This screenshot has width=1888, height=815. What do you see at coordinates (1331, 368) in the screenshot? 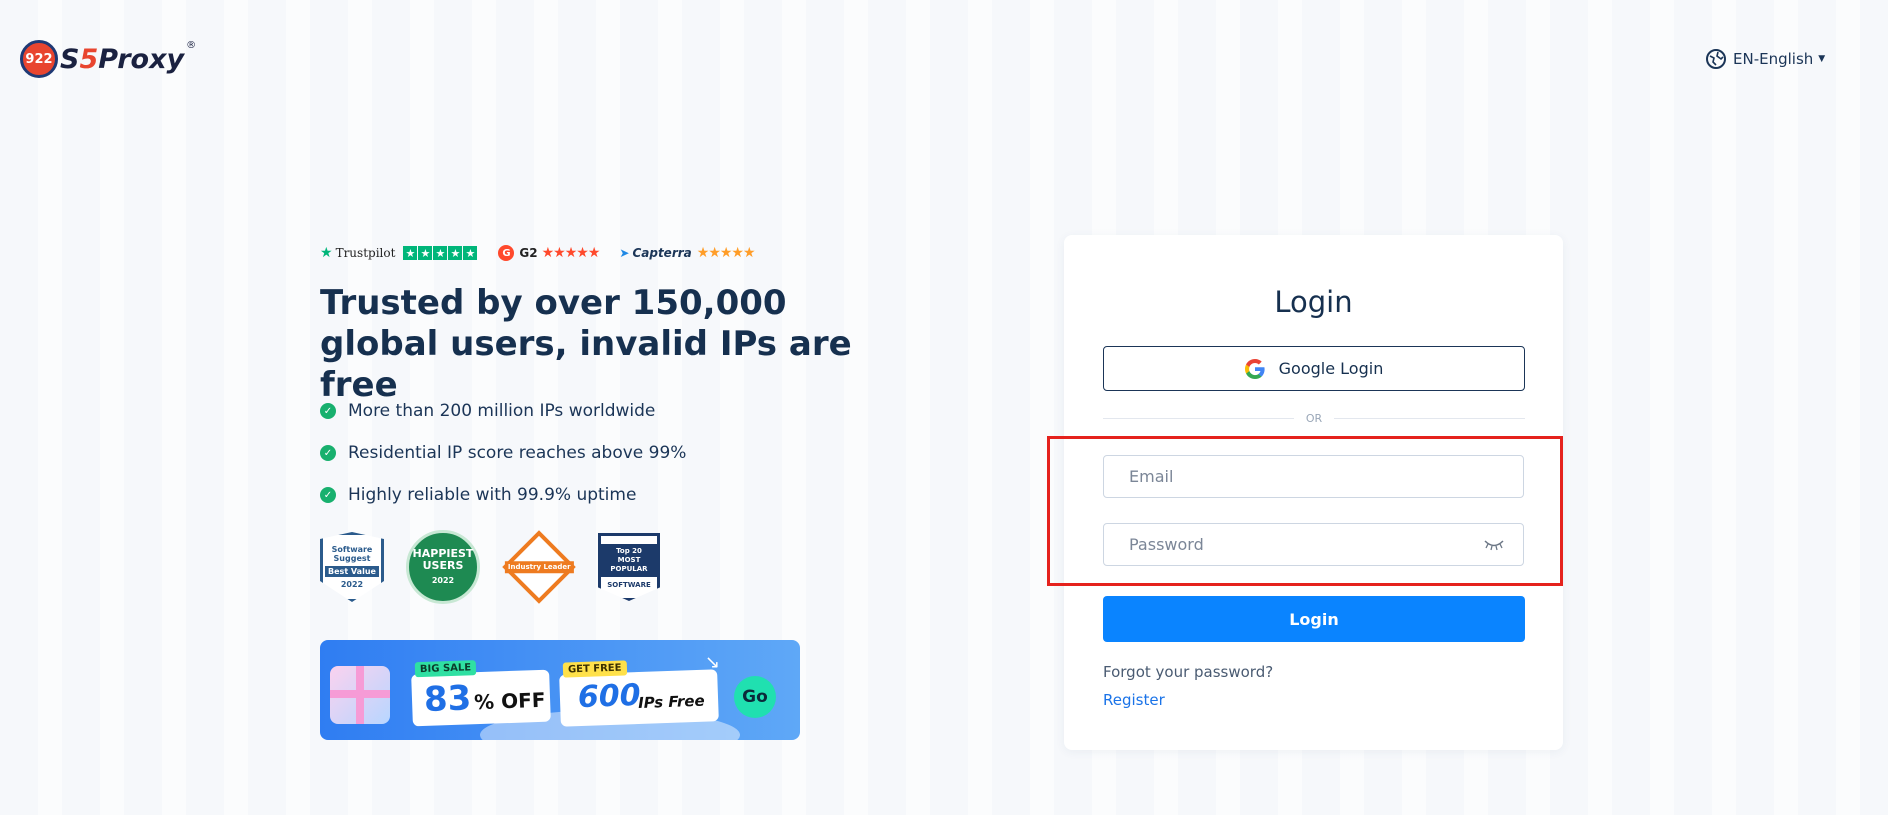
I see `google-login-label: Google Login` at bounding box center [1331, 368].